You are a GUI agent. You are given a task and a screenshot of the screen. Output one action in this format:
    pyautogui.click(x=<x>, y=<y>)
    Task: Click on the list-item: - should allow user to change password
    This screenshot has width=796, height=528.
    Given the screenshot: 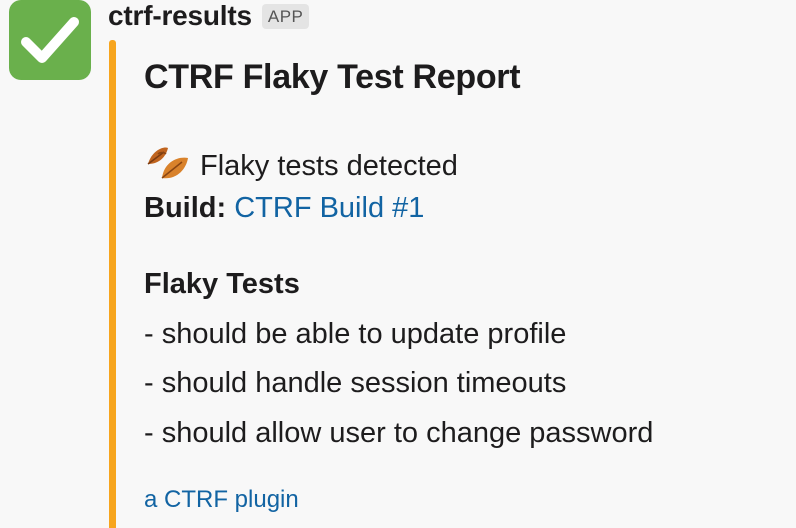 What is the action you would take?
    pyautogui.click(x=399, y=433)
    